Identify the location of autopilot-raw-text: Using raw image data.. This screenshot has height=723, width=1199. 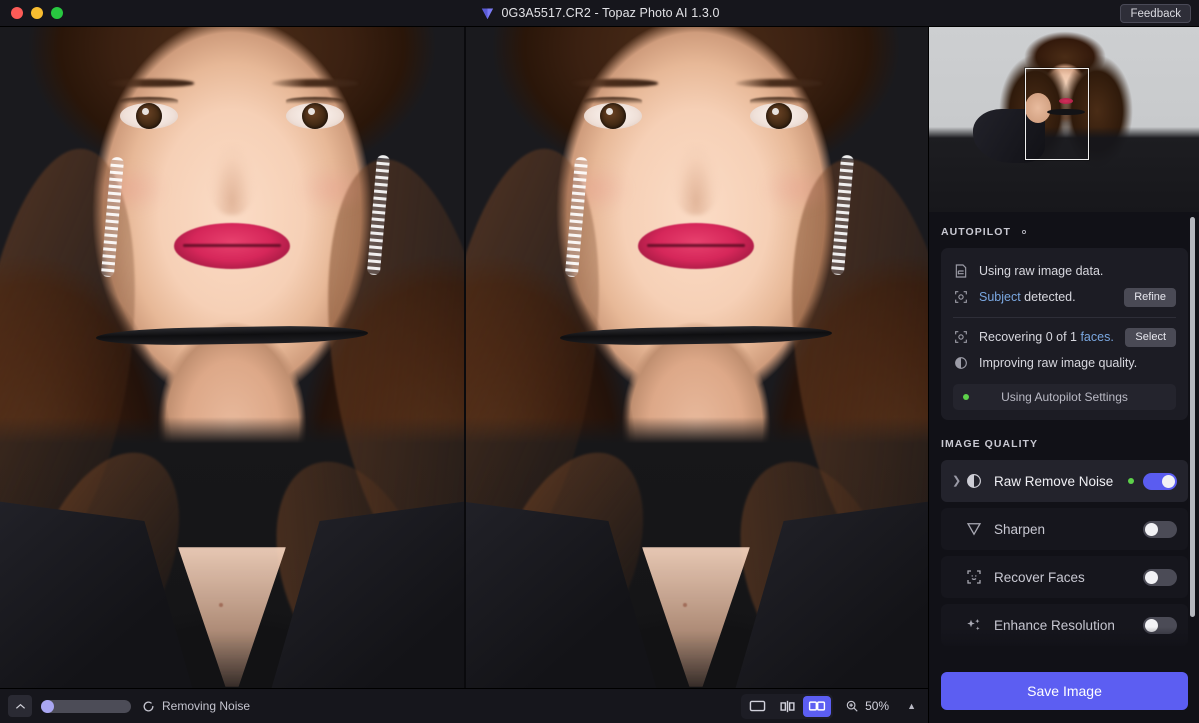
(1041, 271).